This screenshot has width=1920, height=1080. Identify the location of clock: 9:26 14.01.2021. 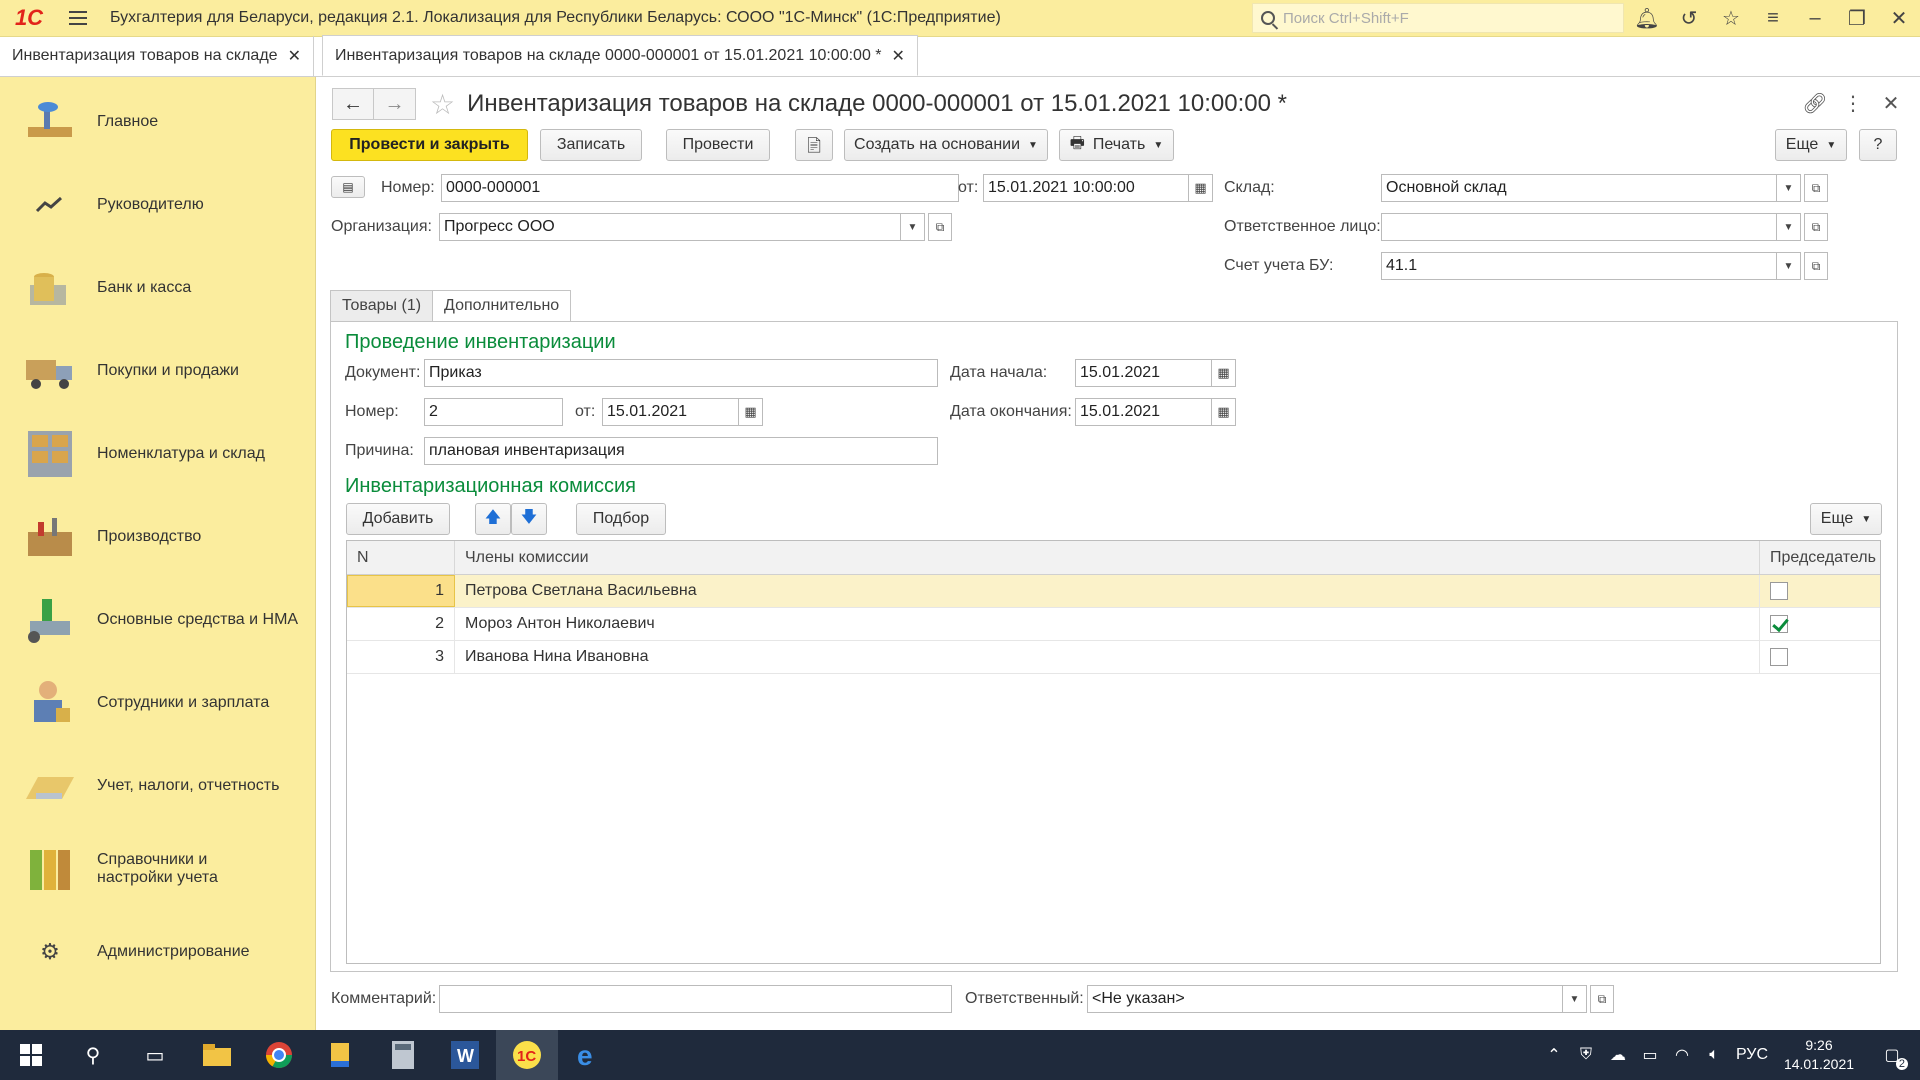
(1819, 1055).